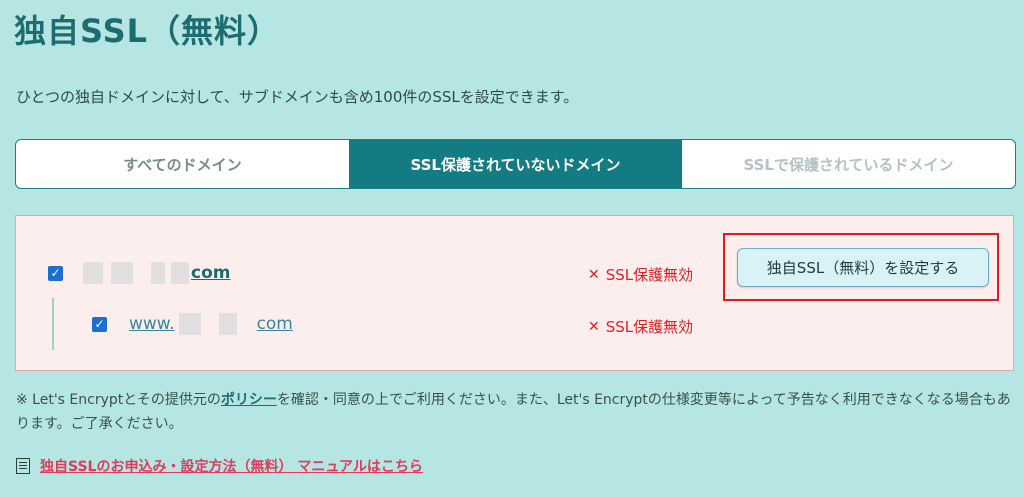 This screenshot has width=1024, height=497. Describe the element at coordinates (182, 164) in the screenshot. I see `tab-all-domains: すべてのドメイン` at that location.